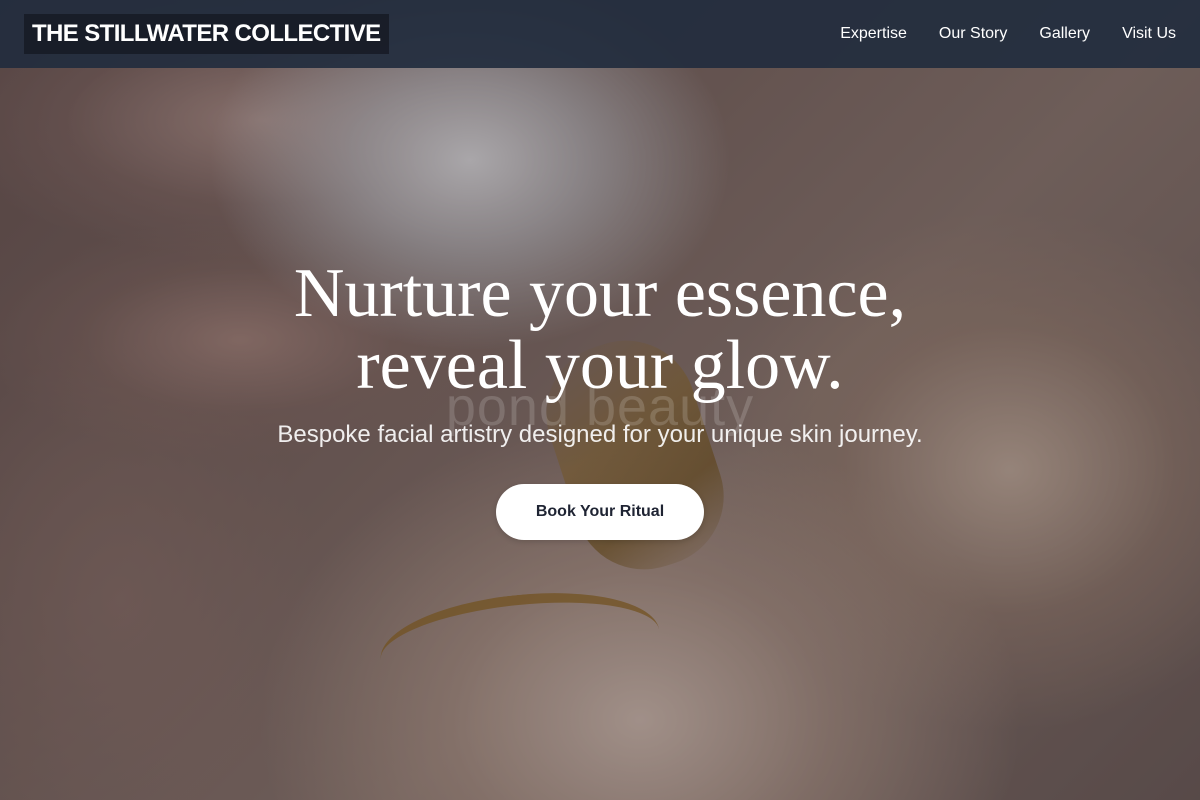 This screenshot has width=1200, height=800. Describe the element at coordinates (1008, 34) in the screenshot. I see `nav-links: Expertise Our Story Gallery Visit Us` at that location.